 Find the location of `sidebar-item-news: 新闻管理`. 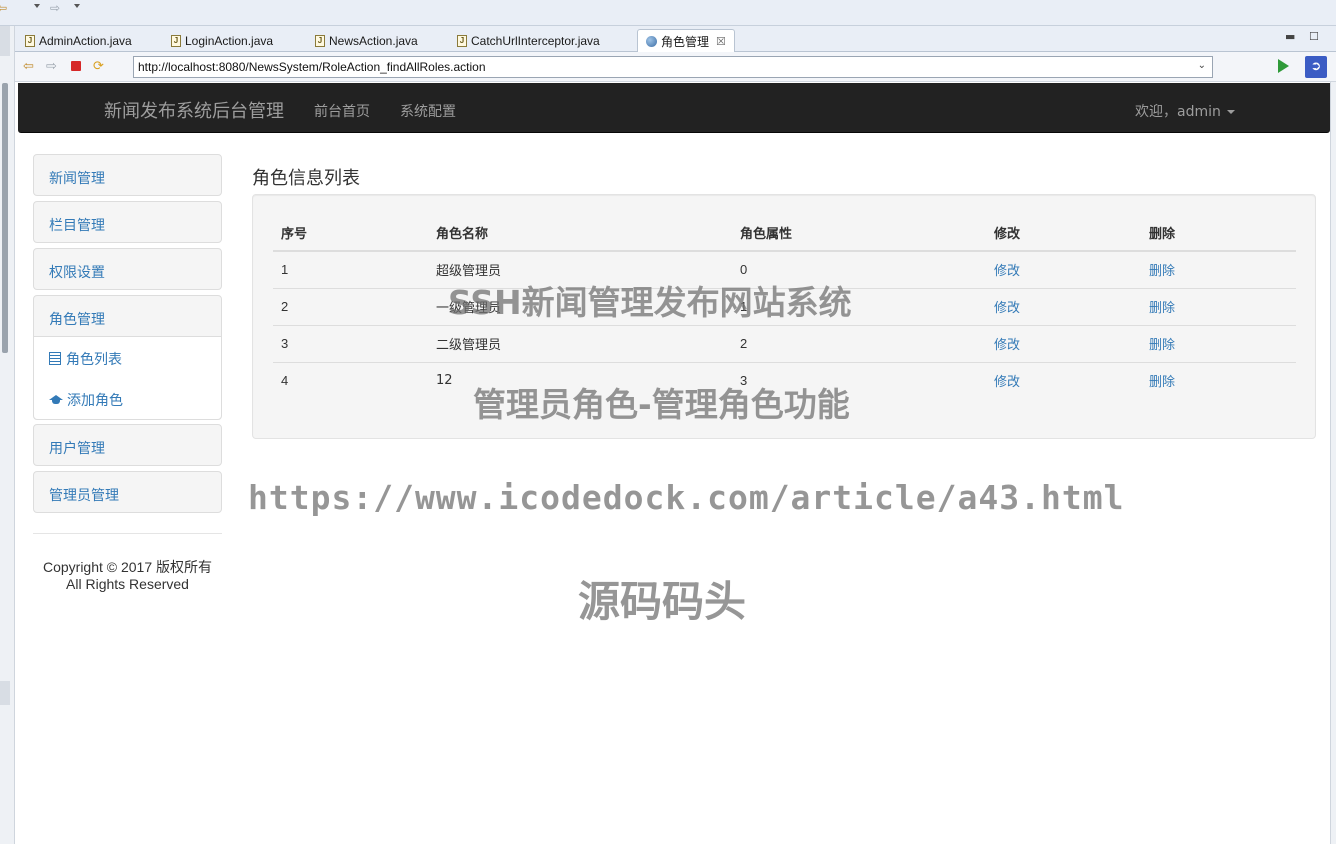

sidebar-item-news: 新闻管理 is located at coordinates (127, 175).